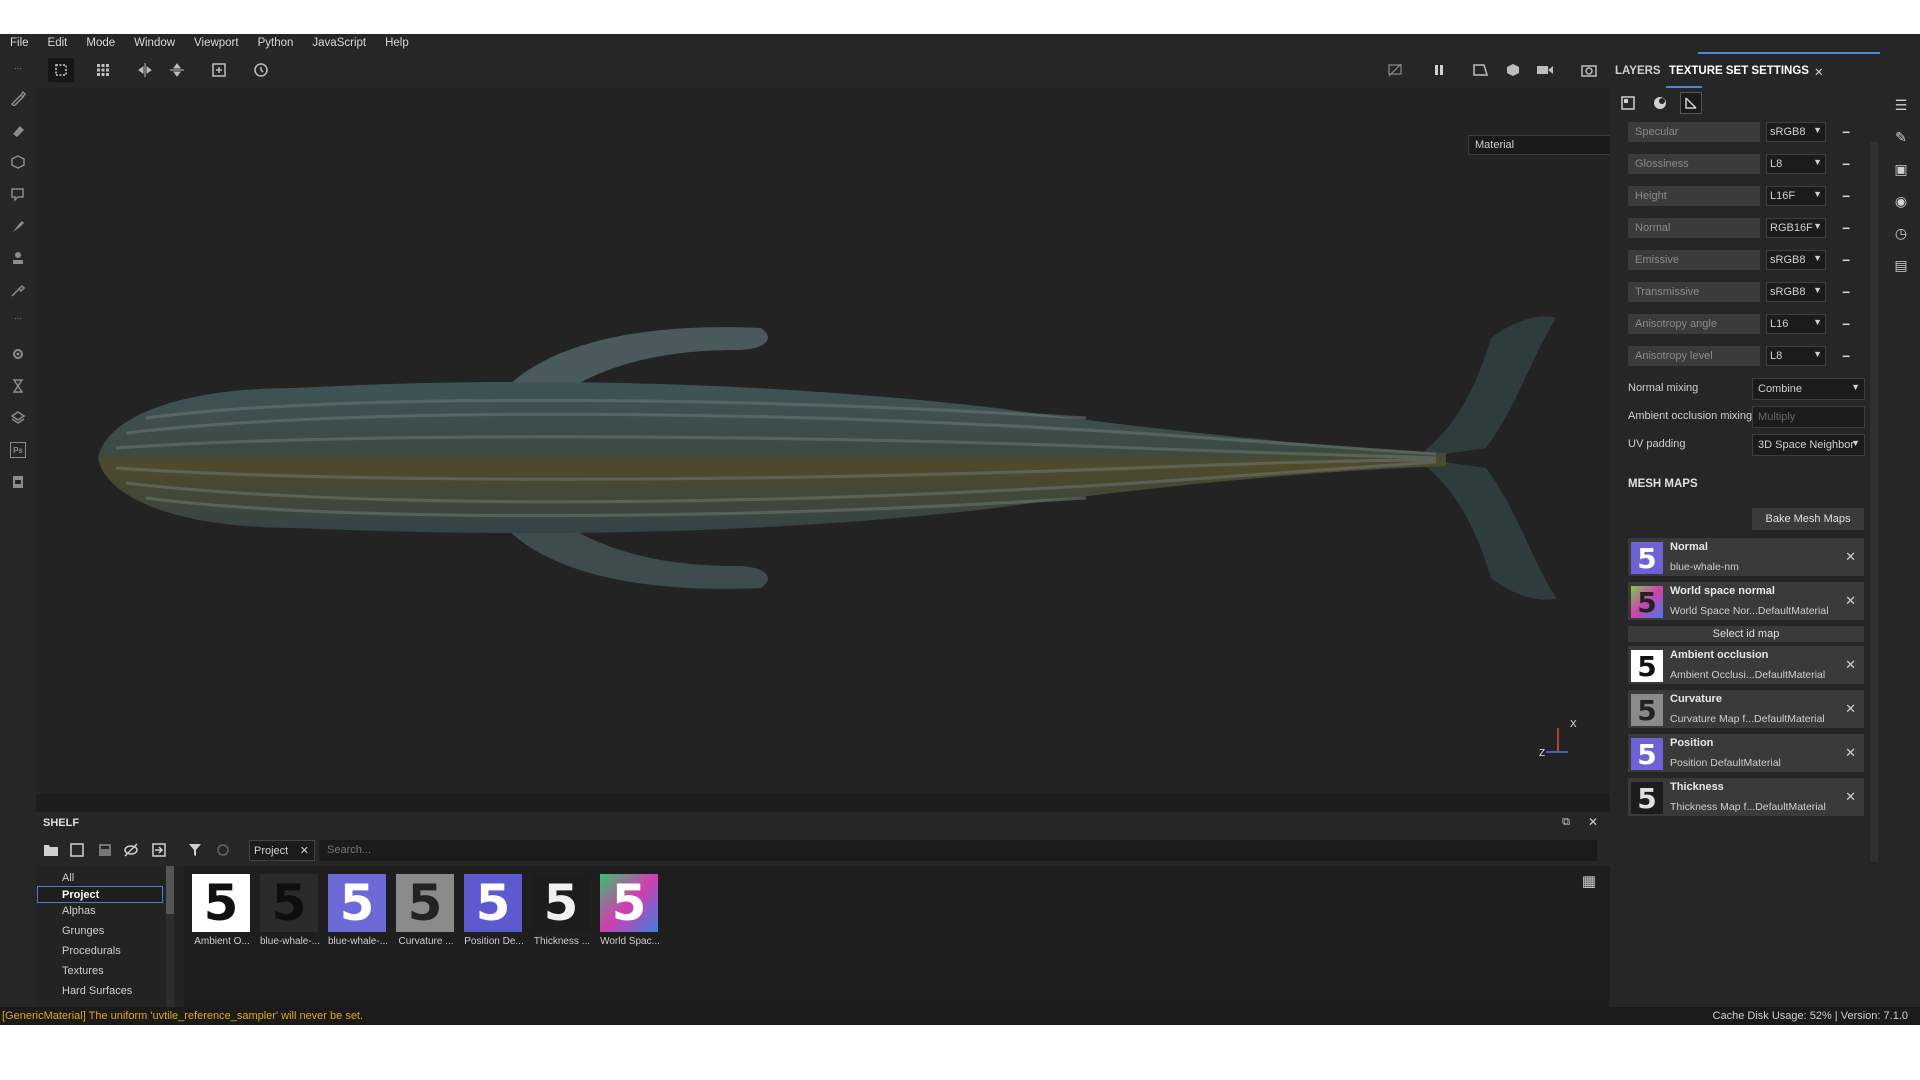 The width and height of the screenshot is (1920, 1080). Describe the element at coordinates (219, 70) in the screenshot. I see `fit-view-icon` at that location.